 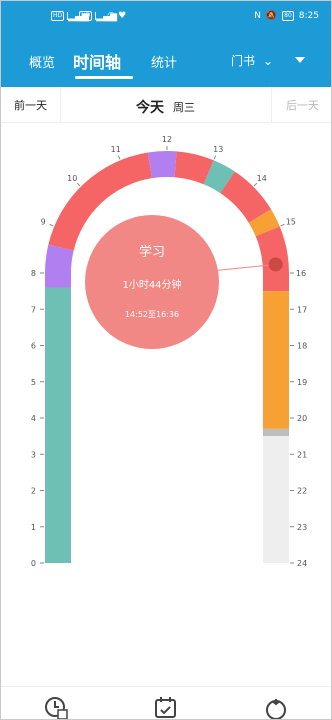 I want to click on current-marker-dot, so click(x=275, y=264).